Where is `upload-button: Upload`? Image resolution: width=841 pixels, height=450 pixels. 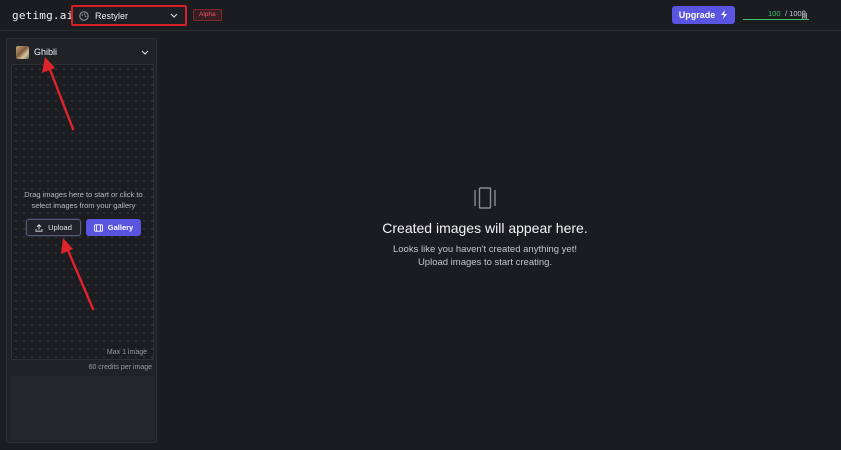 upload-button: Upload is located at coordinates (53, 227).